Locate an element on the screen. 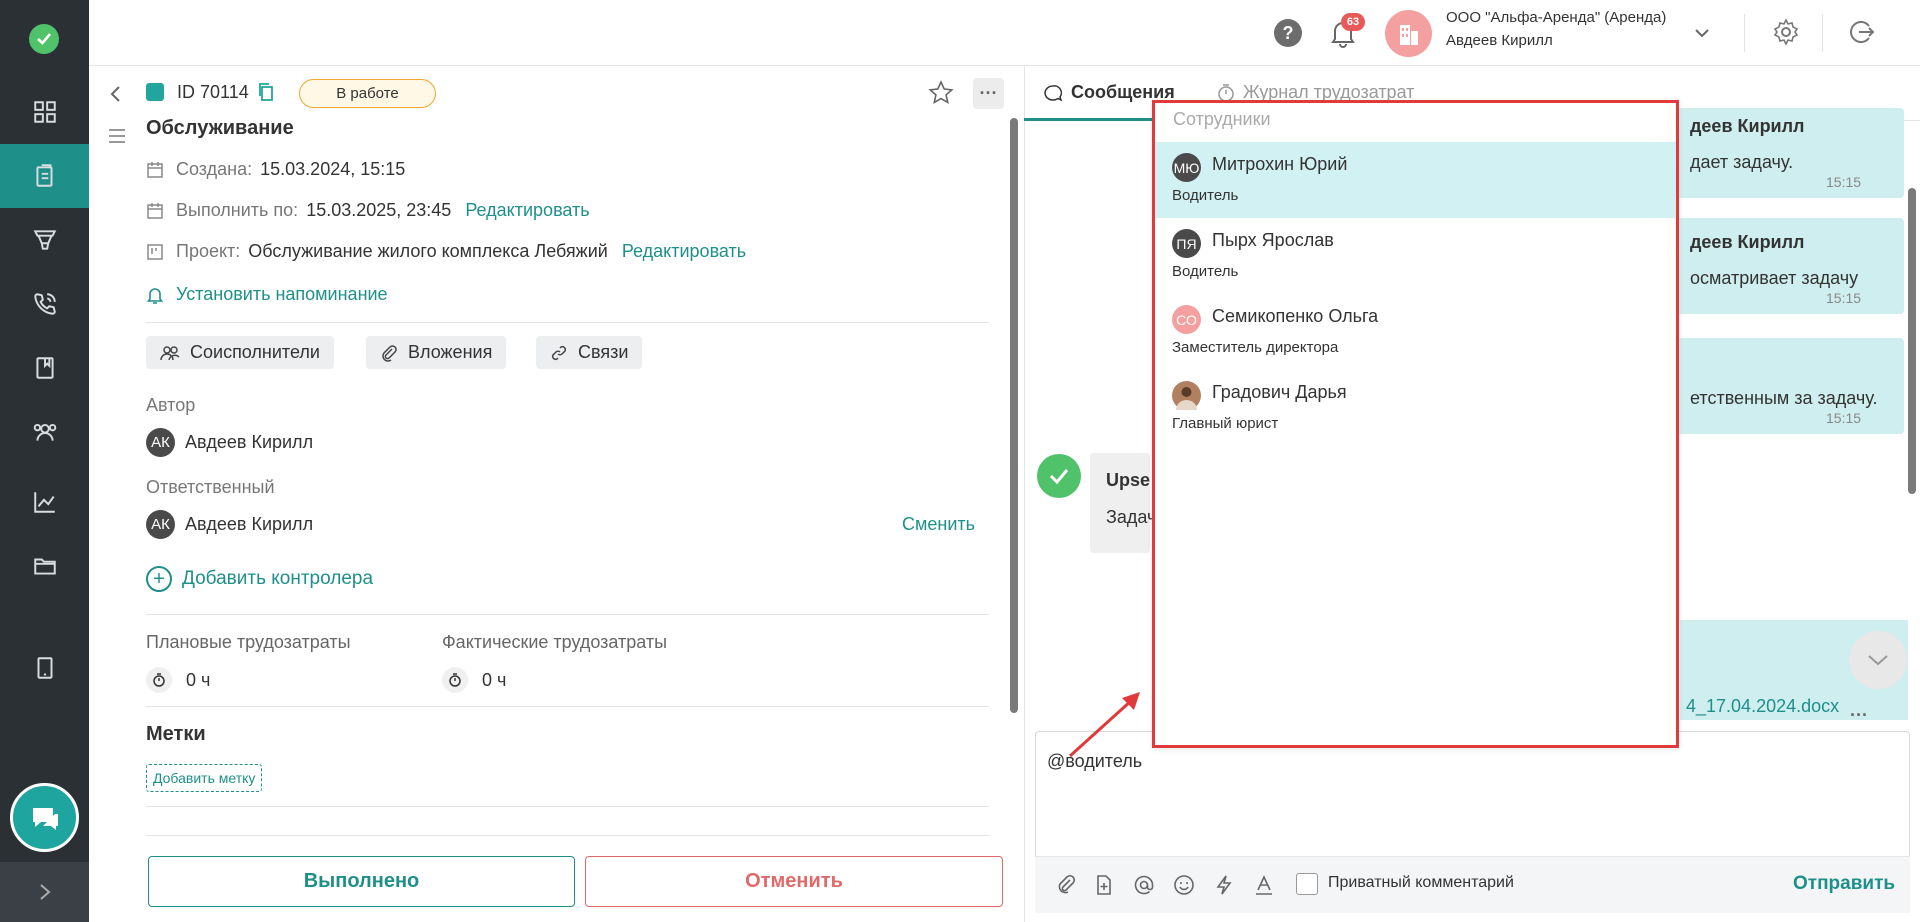  paperclip-icon is located at coordinates (1066, 885).